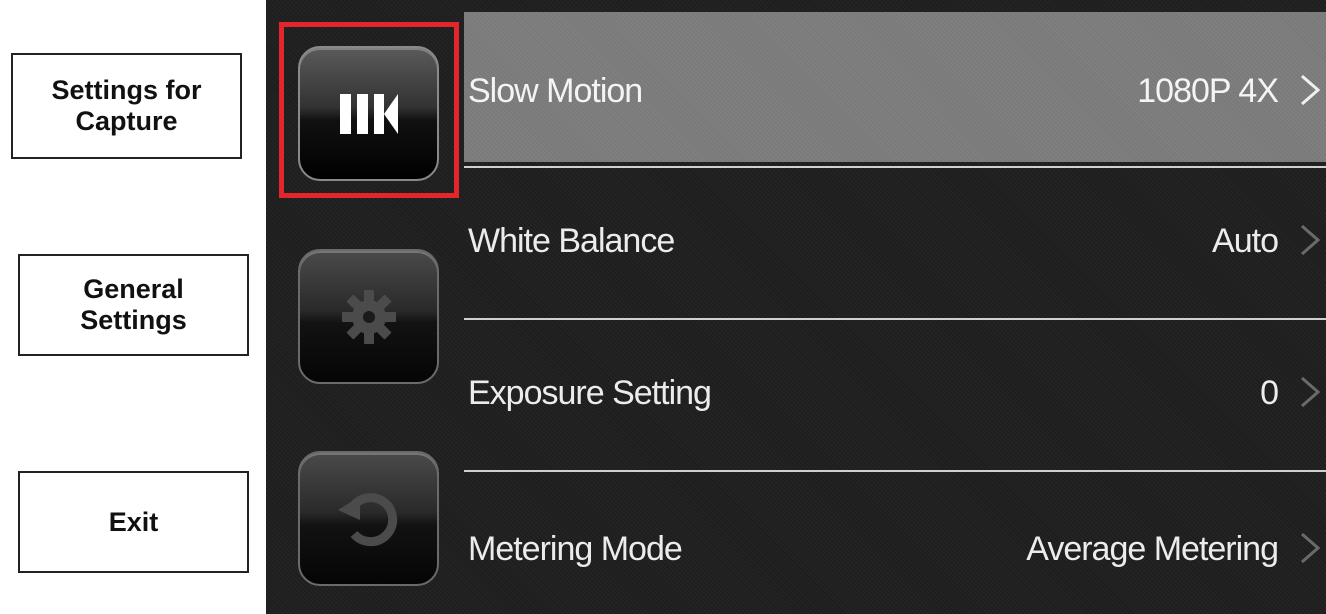 The image size is (1326, 614). Describe the element at coordinates (133, 522) in the screenshot. I see `callout-exit: Exit` at that location.